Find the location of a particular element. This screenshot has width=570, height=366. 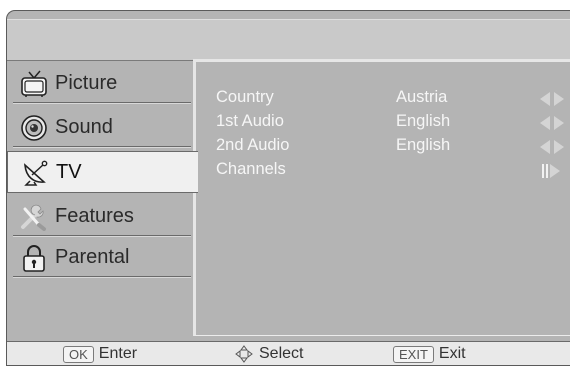

setting-row-2nd-audio: 2nd Audio English is located at coordinates (393, 148).